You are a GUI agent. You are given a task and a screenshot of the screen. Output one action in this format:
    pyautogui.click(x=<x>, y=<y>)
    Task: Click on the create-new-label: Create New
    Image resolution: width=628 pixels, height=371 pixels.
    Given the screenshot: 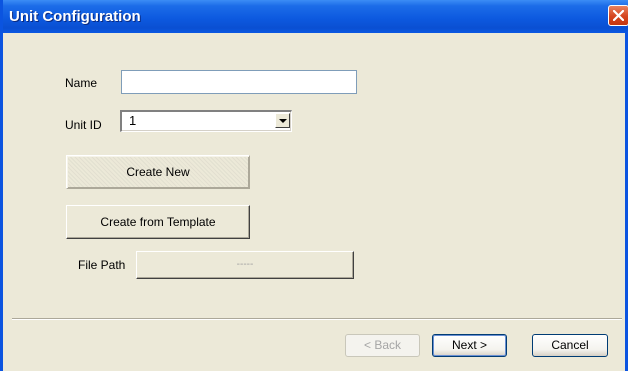 What is the action you would take?
    pyautogui.click(x=158, y=172)
    